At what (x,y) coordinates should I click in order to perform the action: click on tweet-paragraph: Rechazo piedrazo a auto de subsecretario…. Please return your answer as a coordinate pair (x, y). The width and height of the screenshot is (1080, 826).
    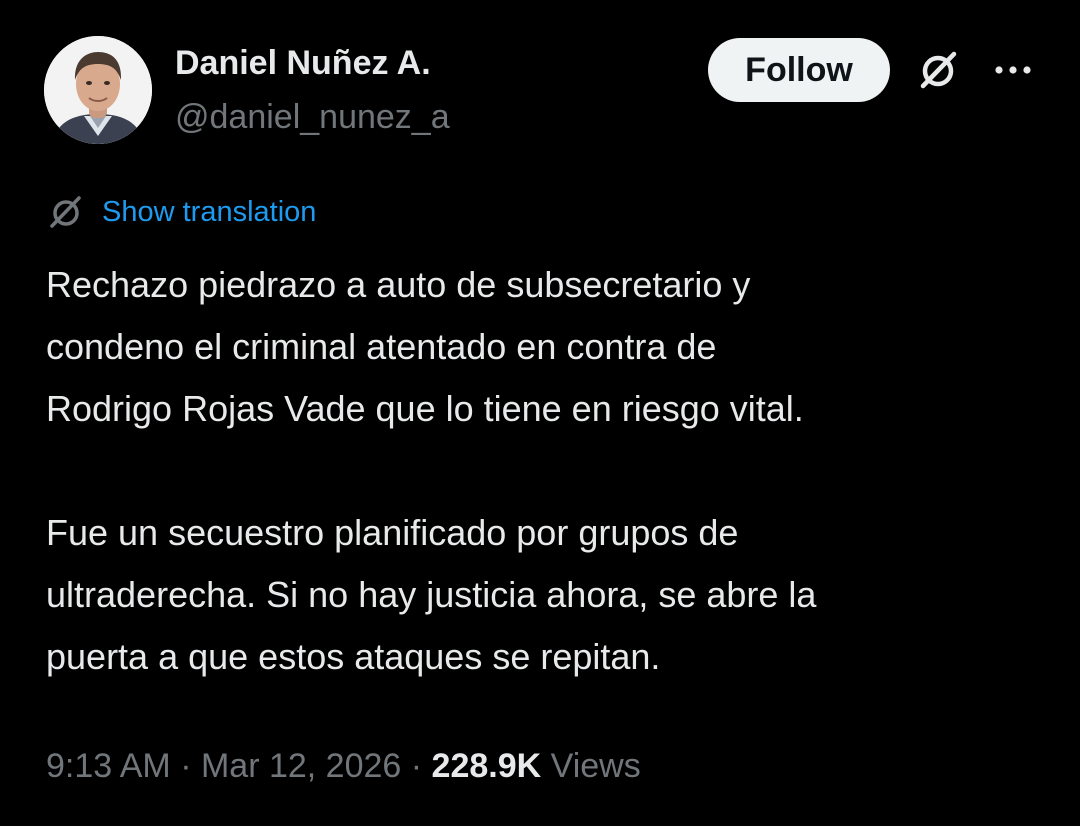
    Looking at the image, I should click on (425, 346).